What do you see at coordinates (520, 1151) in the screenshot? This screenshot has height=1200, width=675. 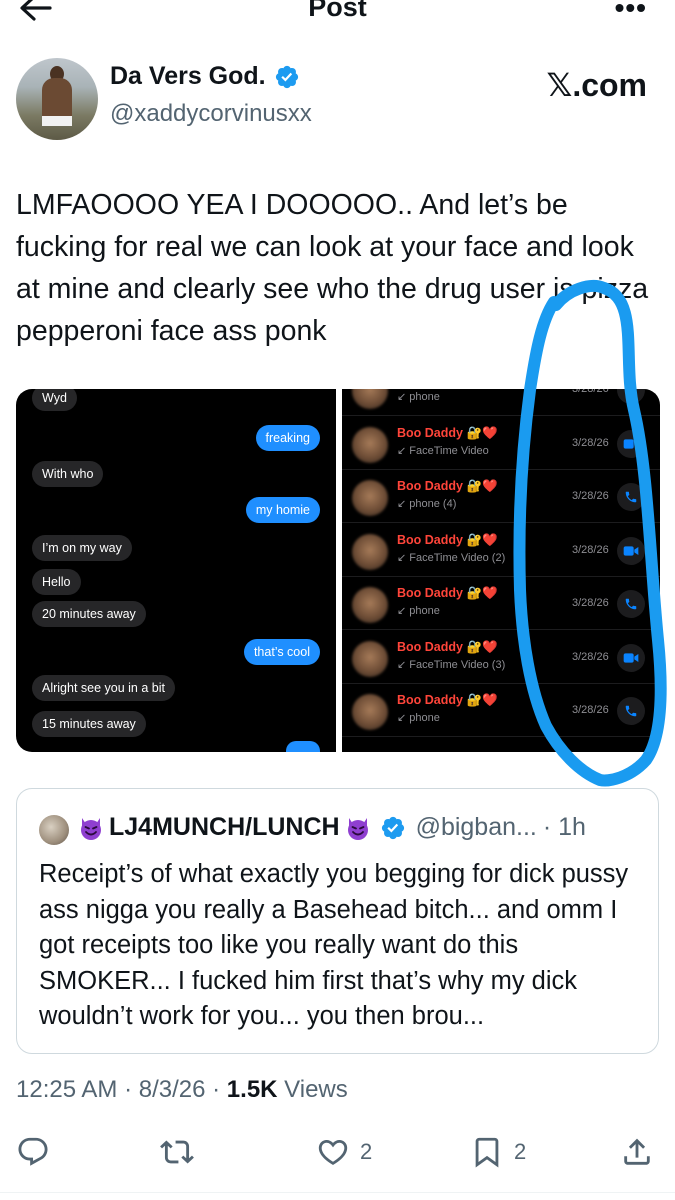 I see `bookmark-count: 2` at bounding box center [520, 1151].